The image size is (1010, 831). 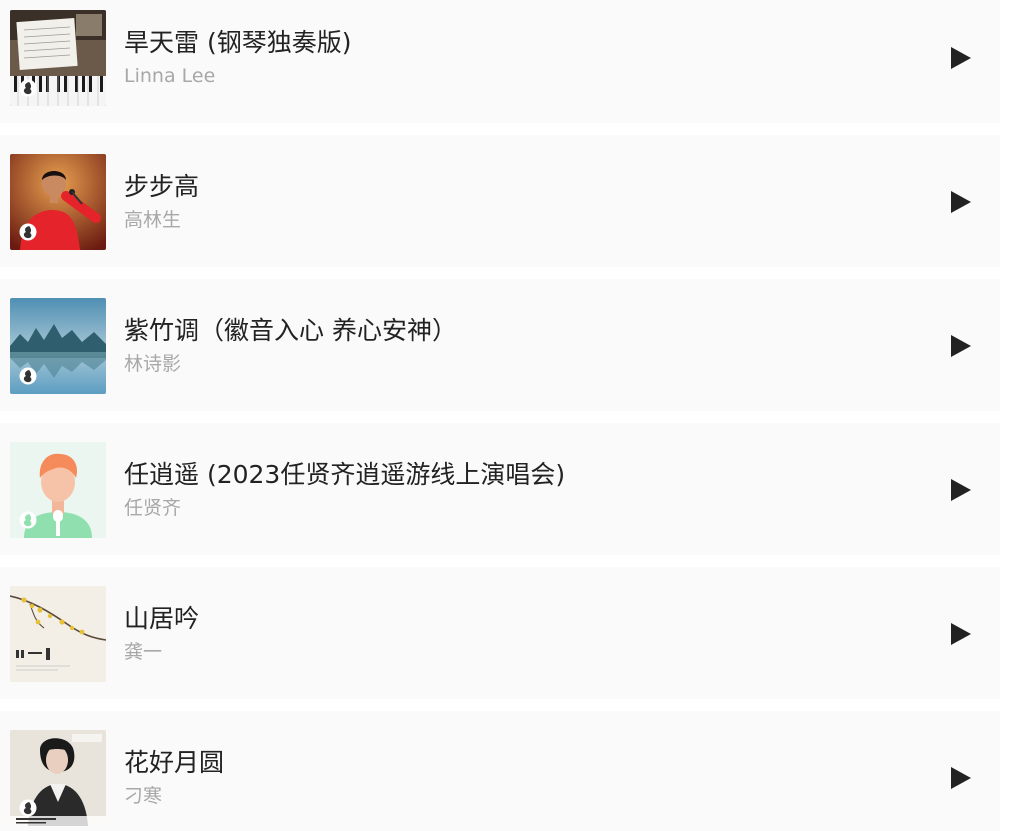 What do you see at coordinates (500, 771) in the screenshot?
I see `song-row: 花好月圆 刁寒` at bounding box center [500, 771].